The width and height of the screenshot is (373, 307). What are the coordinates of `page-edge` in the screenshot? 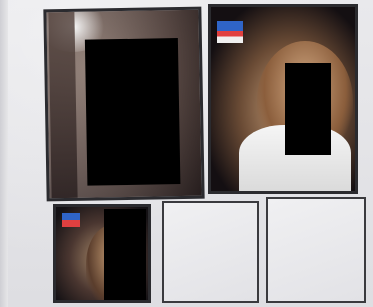 It's located at (4, 153).